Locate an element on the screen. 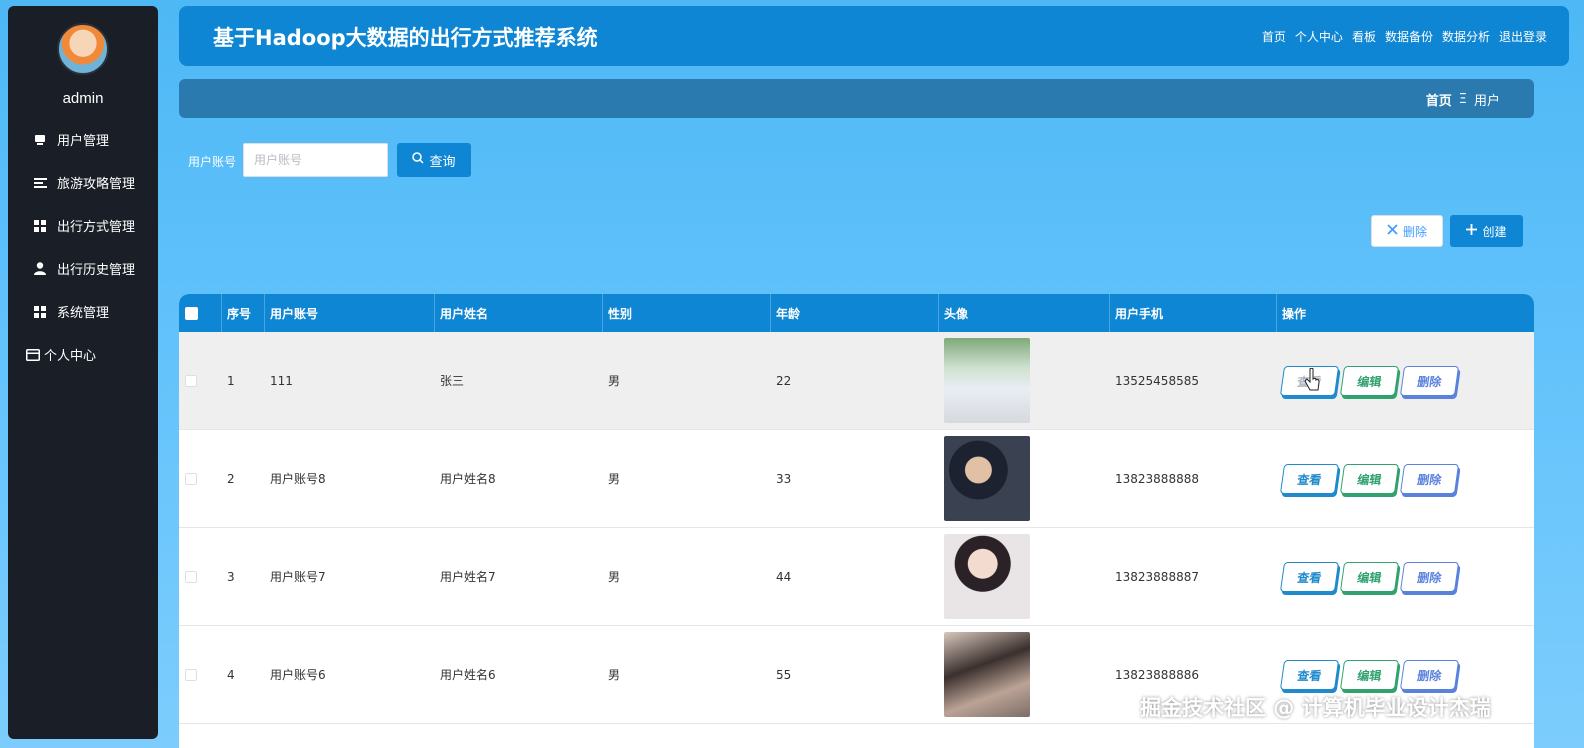 The height and width of the screenshot is (748, 1584). nav-data-analysis: 数据分析 is located at coordinates (1466, 36).